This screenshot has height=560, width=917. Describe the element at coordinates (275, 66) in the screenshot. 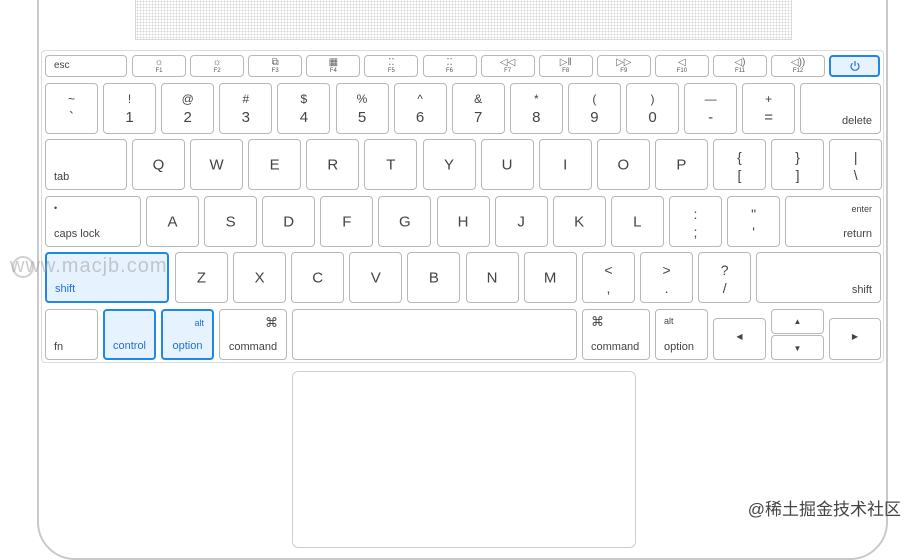

I see `key-f3: ⧉ F3` at that location.